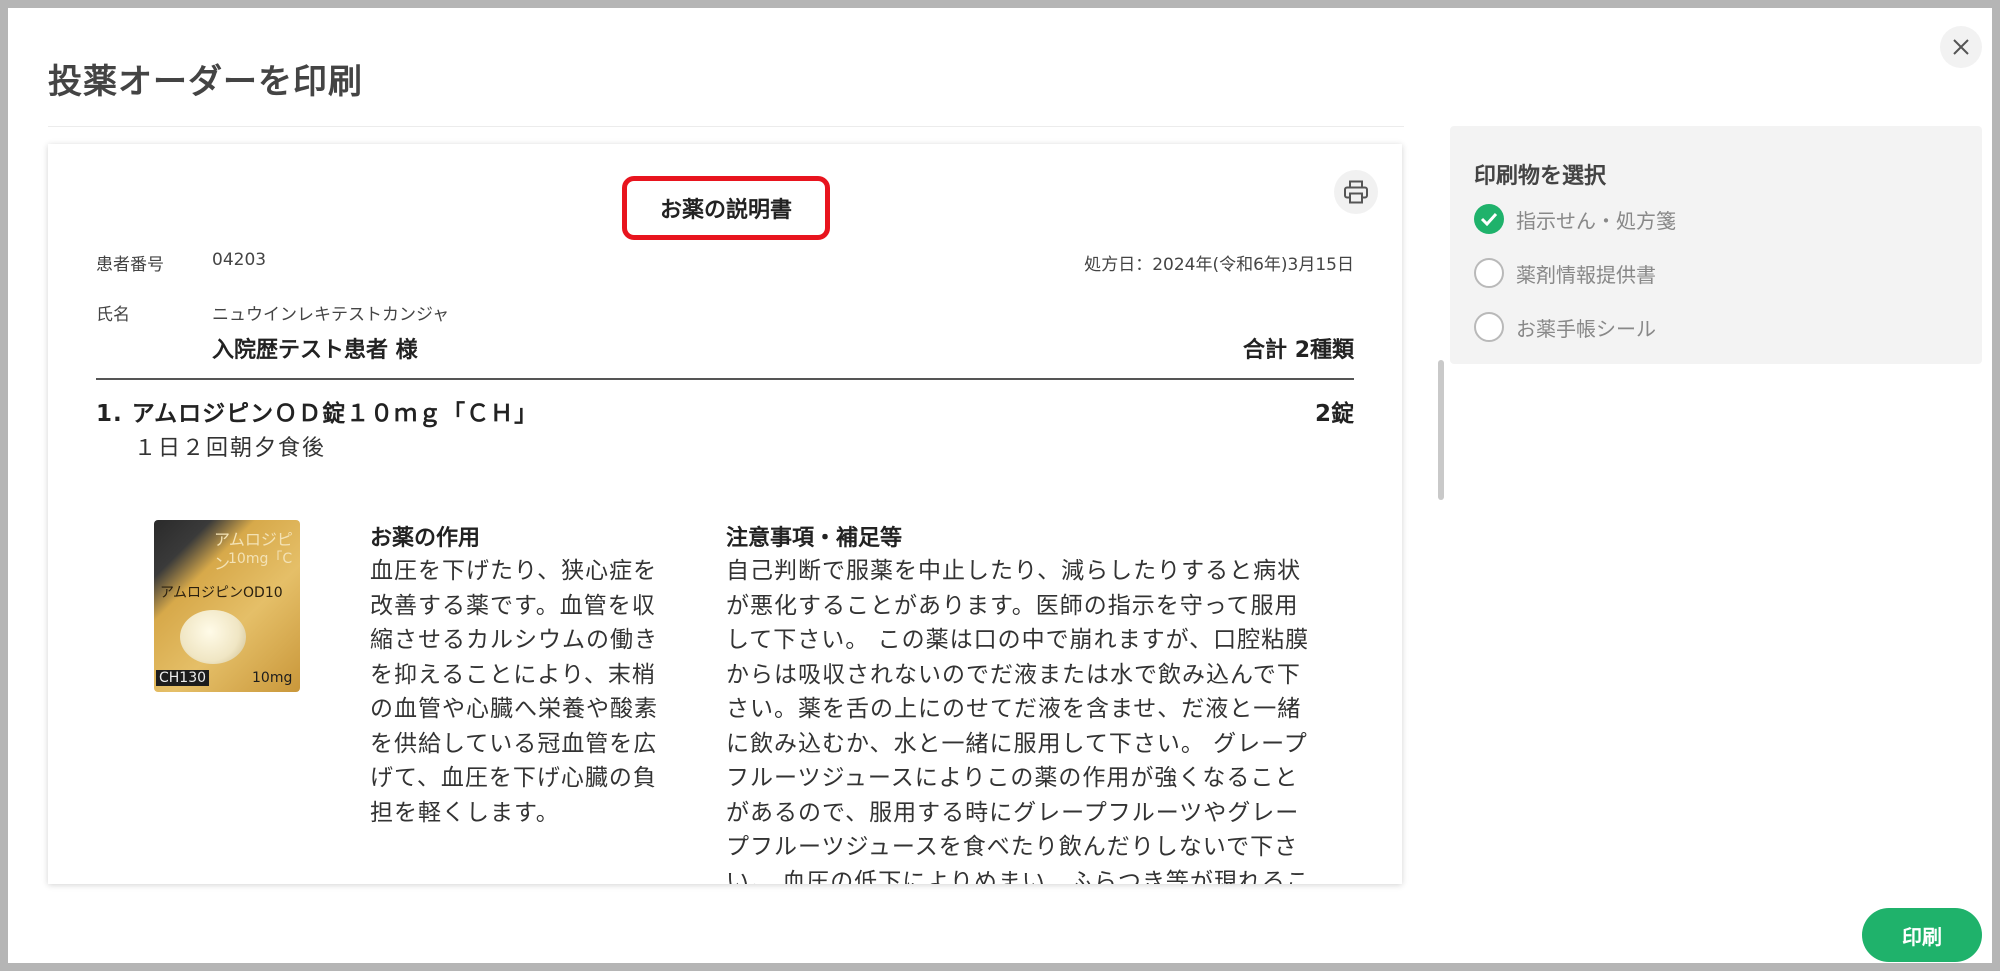 This screenshot has height=971, width=2000. I want to click on notes-line: プフルーツジュースを食べたり飲んだりしないで下さ, so click(1012, 847).